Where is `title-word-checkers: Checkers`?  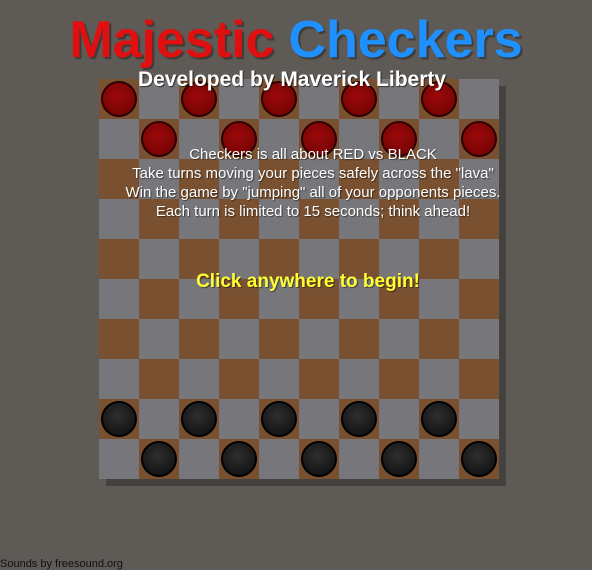 title-word-checkers: Checkers is located at coordinates (405, 40).